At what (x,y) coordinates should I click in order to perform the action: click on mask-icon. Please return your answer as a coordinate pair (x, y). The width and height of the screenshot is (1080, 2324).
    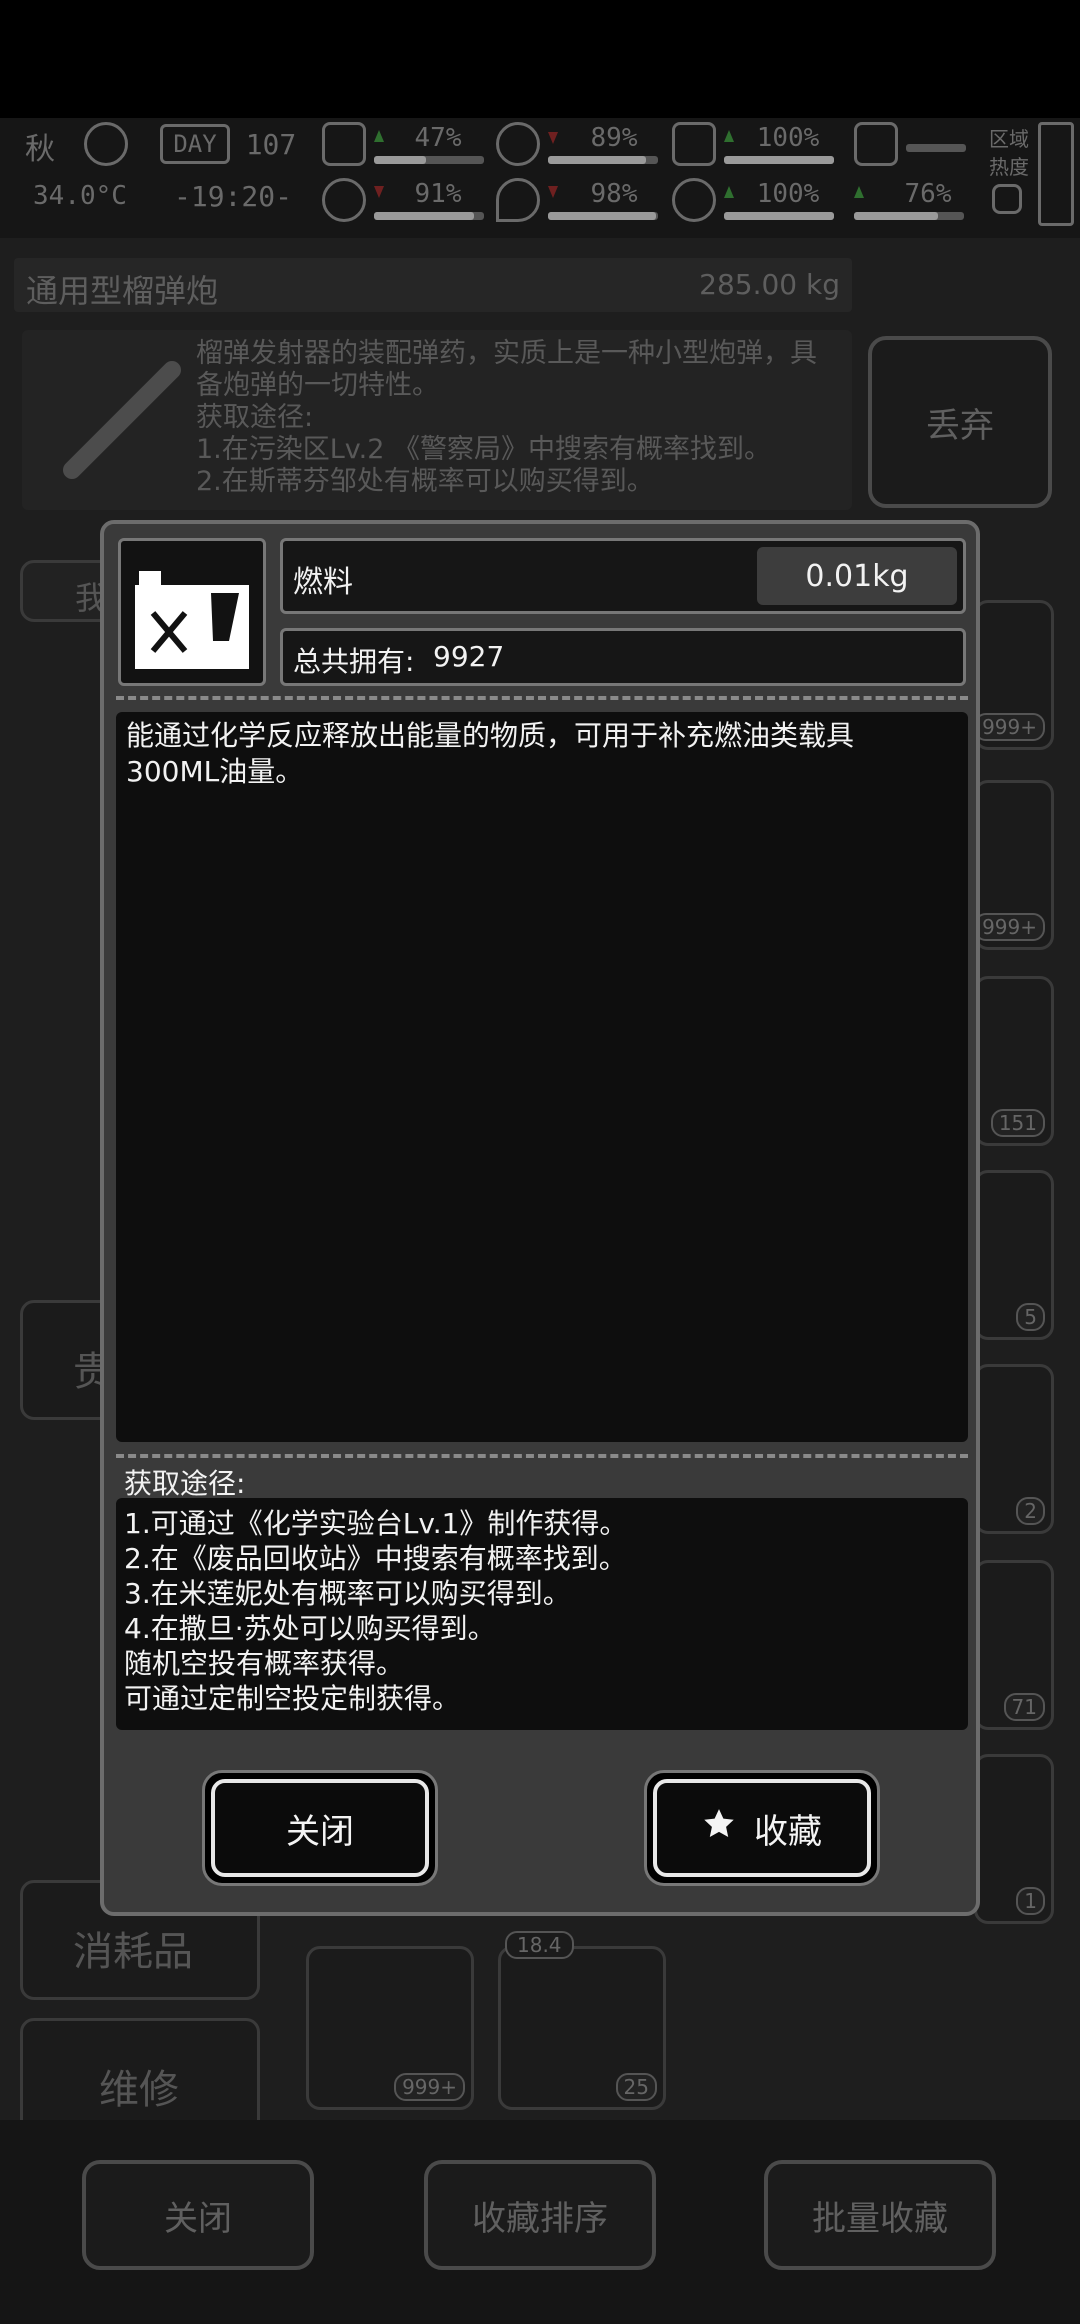
    Looking at the image, I should click on (694, 144).